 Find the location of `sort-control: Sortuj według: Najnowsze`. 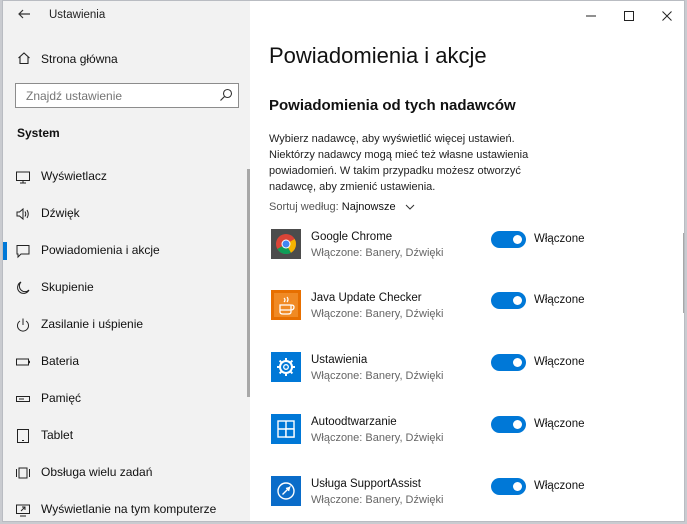

sort-control: Sortuj według: Najnowsze is located at coordinates (342, 207).